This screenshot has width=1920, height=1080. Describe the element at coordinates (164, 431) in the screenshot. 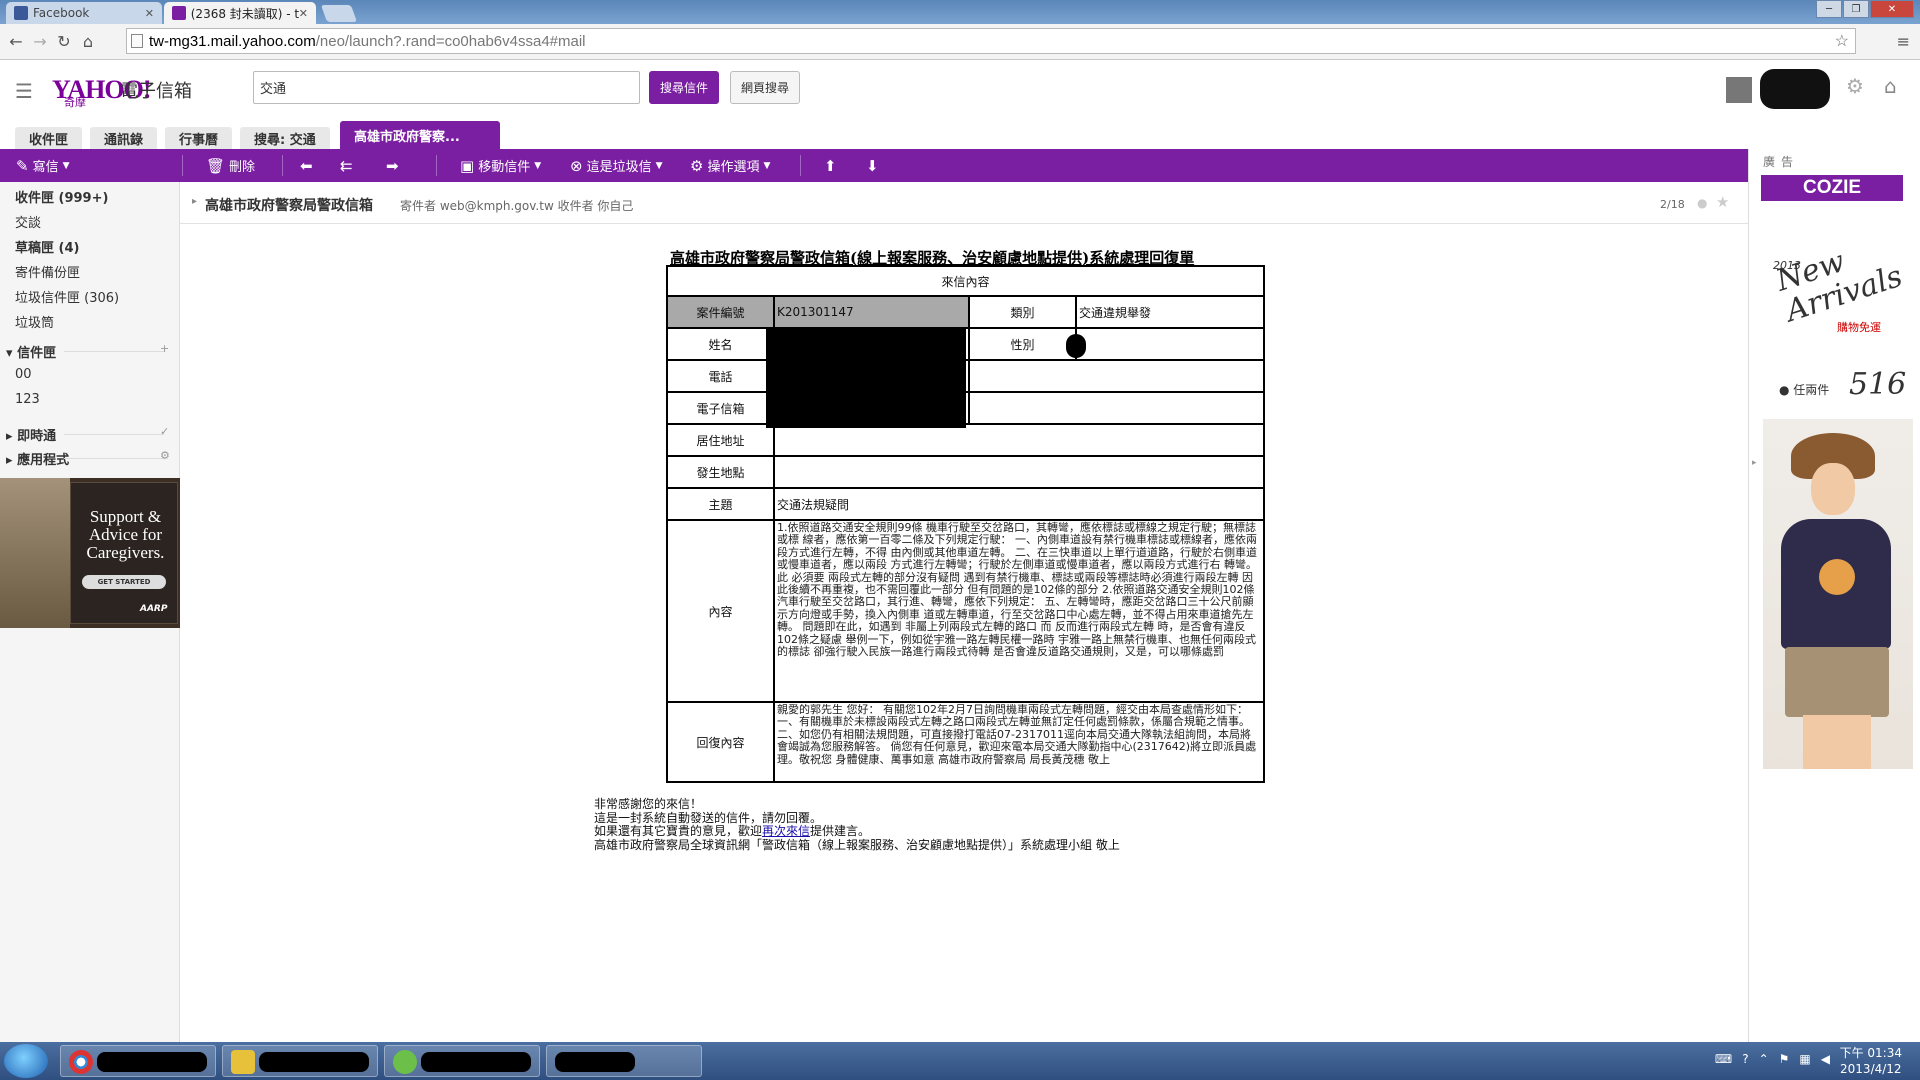

I see `presence-icon: ✓` at that location.